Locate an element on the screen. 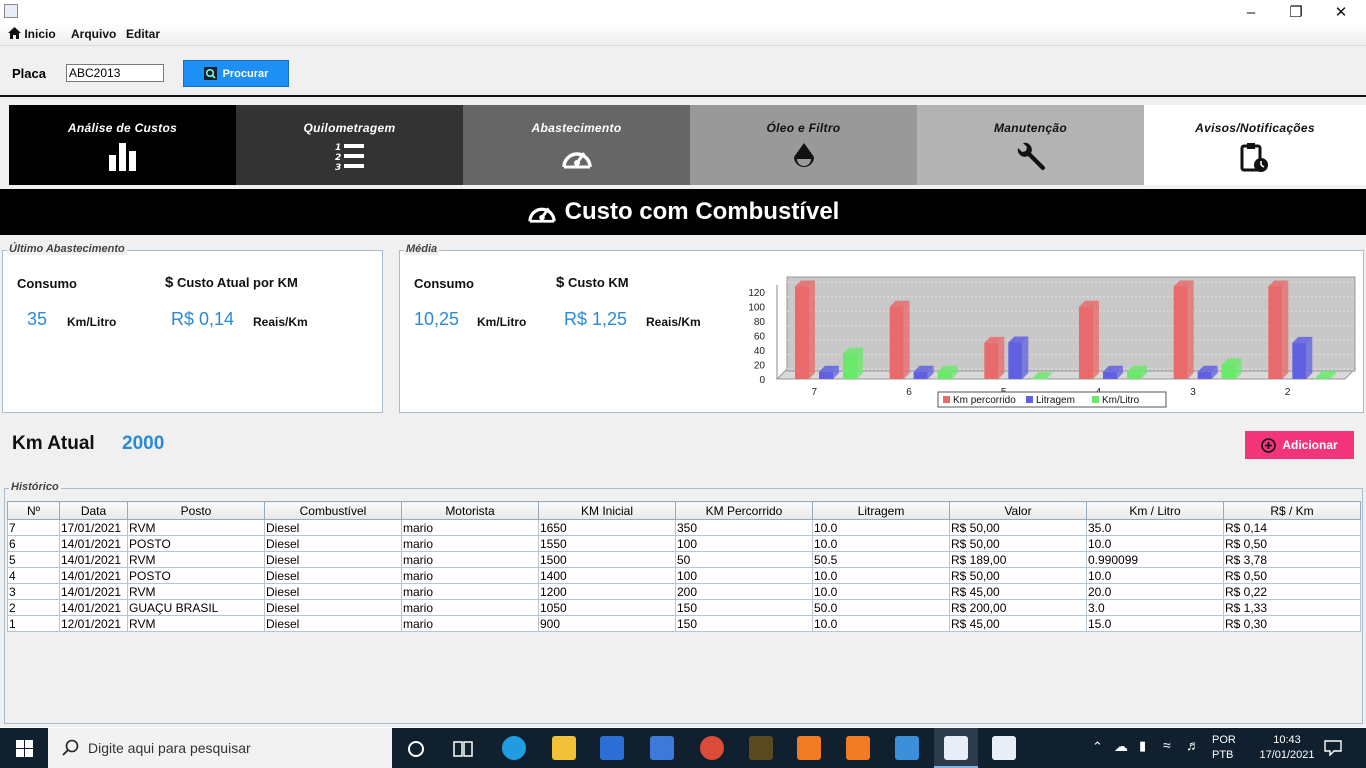 The image size is (1366, 768). menu-inicio: Inicio is located at coordinates (32, 34).